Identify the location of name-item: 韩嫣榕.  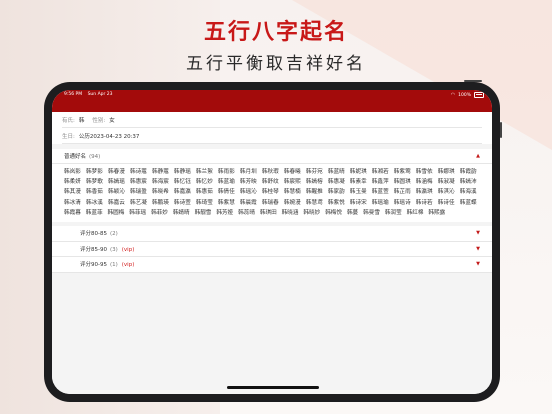
(314, 182).